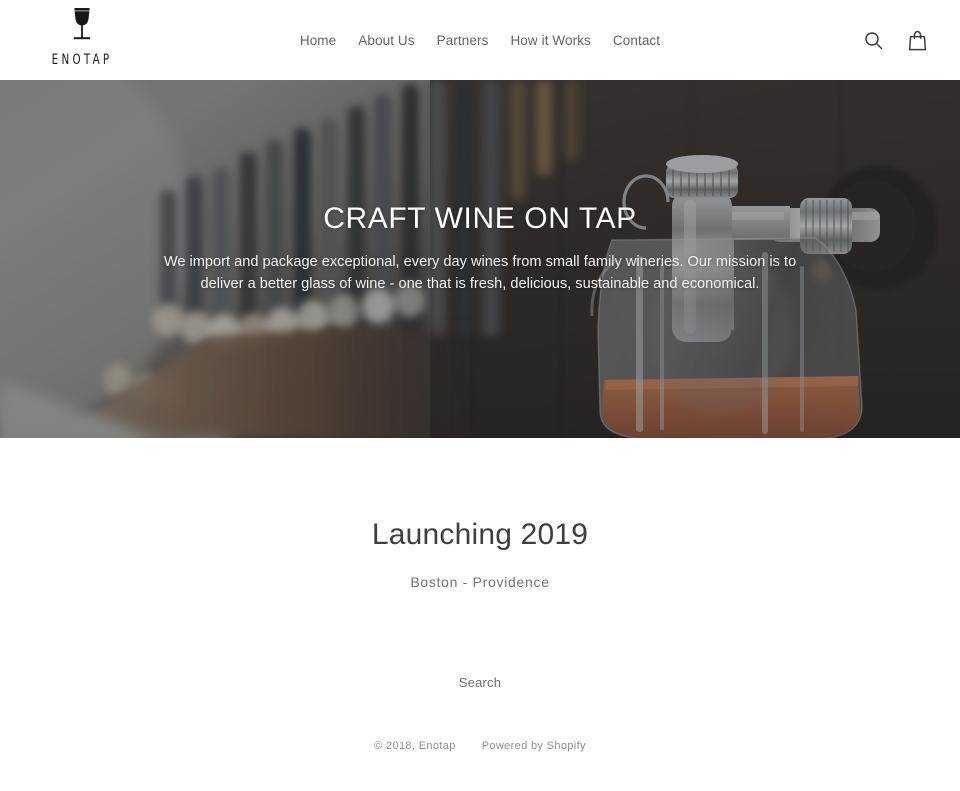  I want to click on site-logo: ENOTAP, so click(82, 37).